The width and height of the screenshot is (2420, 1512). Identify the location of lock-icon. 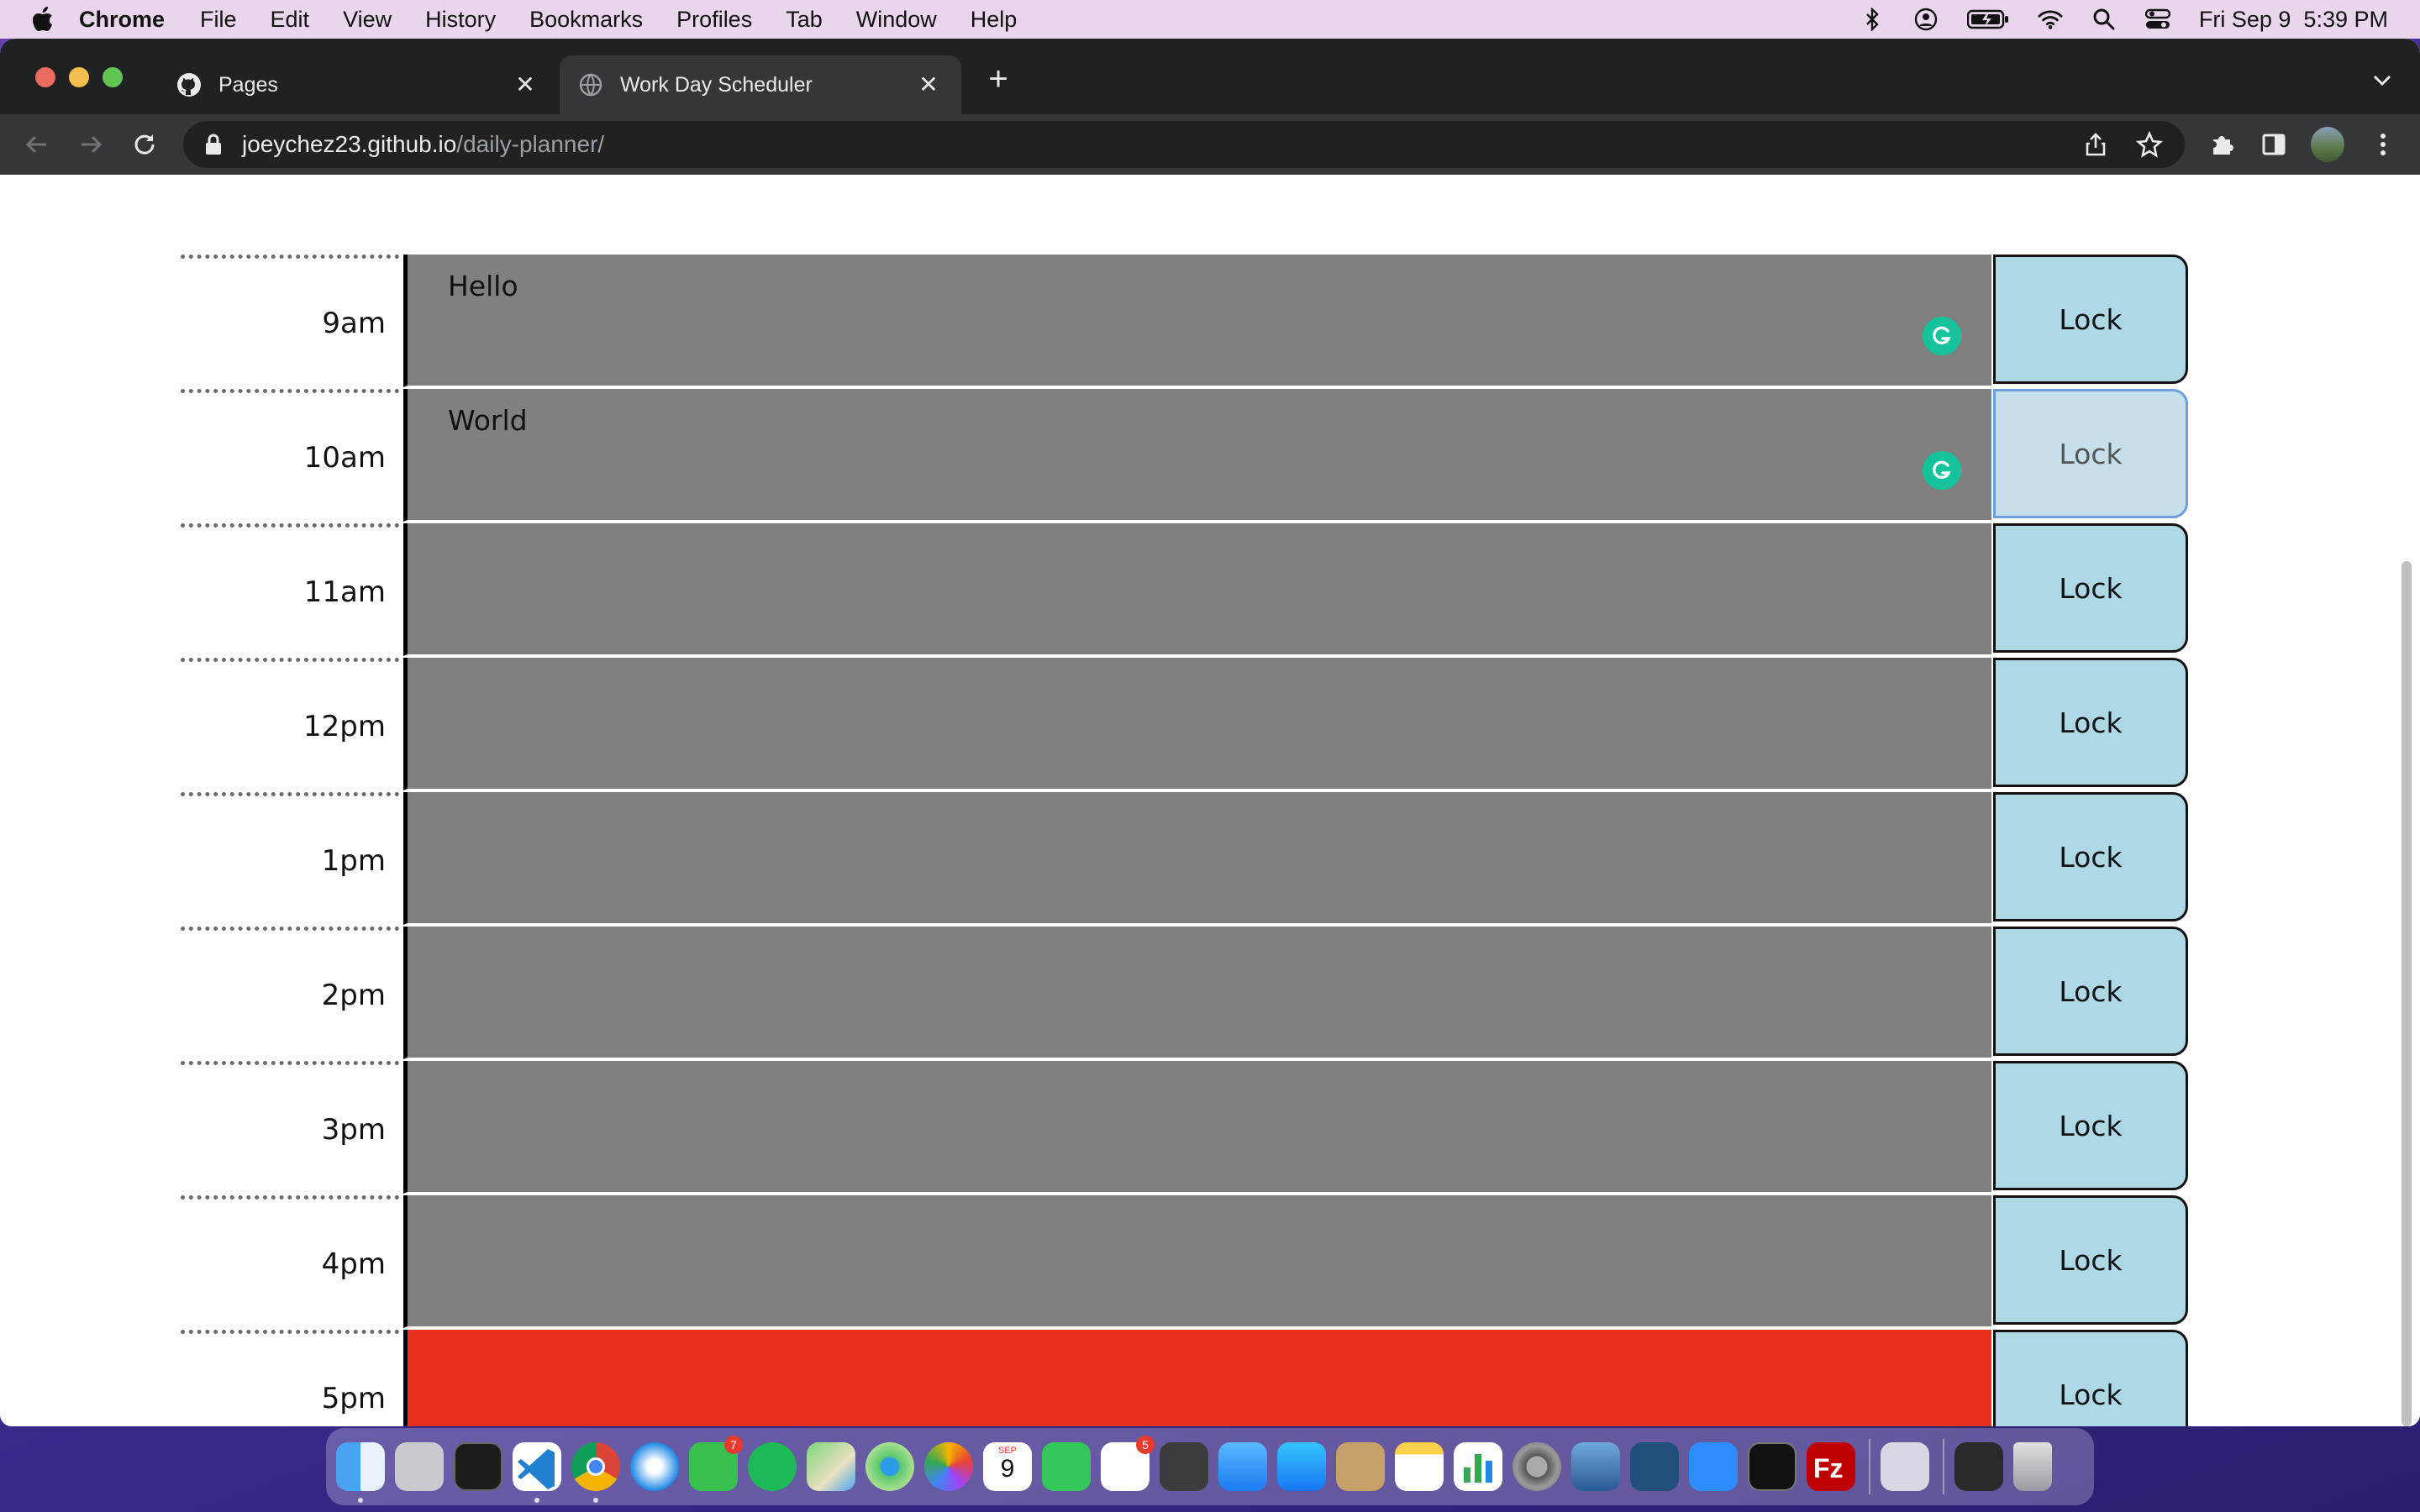
(214, 144).